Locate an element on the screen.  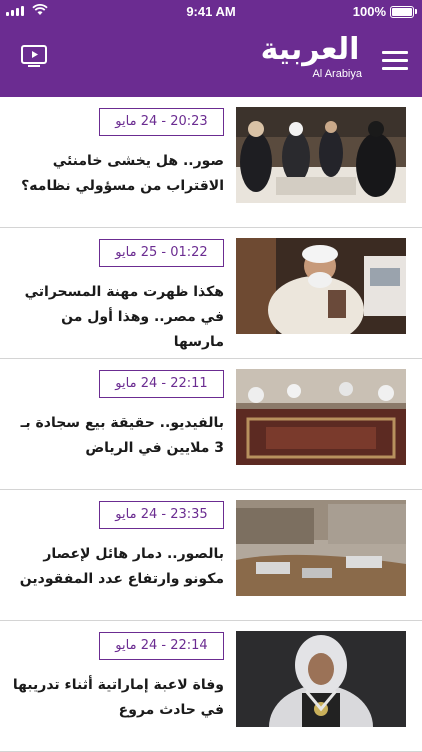
article-datetime: 20:23 - 24 مايو is located at coordinates (161, 122).